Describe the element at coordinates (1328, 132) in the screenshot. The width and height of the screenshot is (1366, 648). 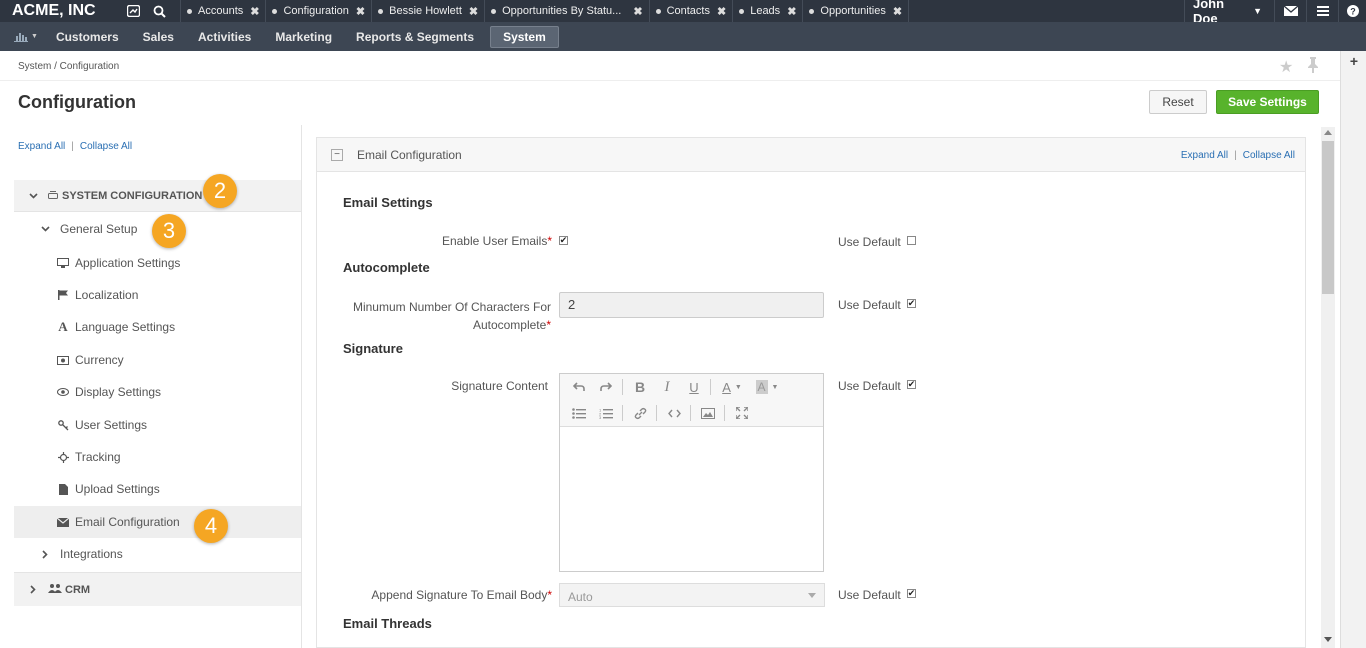
I see `scroll-up-icon` at that location.